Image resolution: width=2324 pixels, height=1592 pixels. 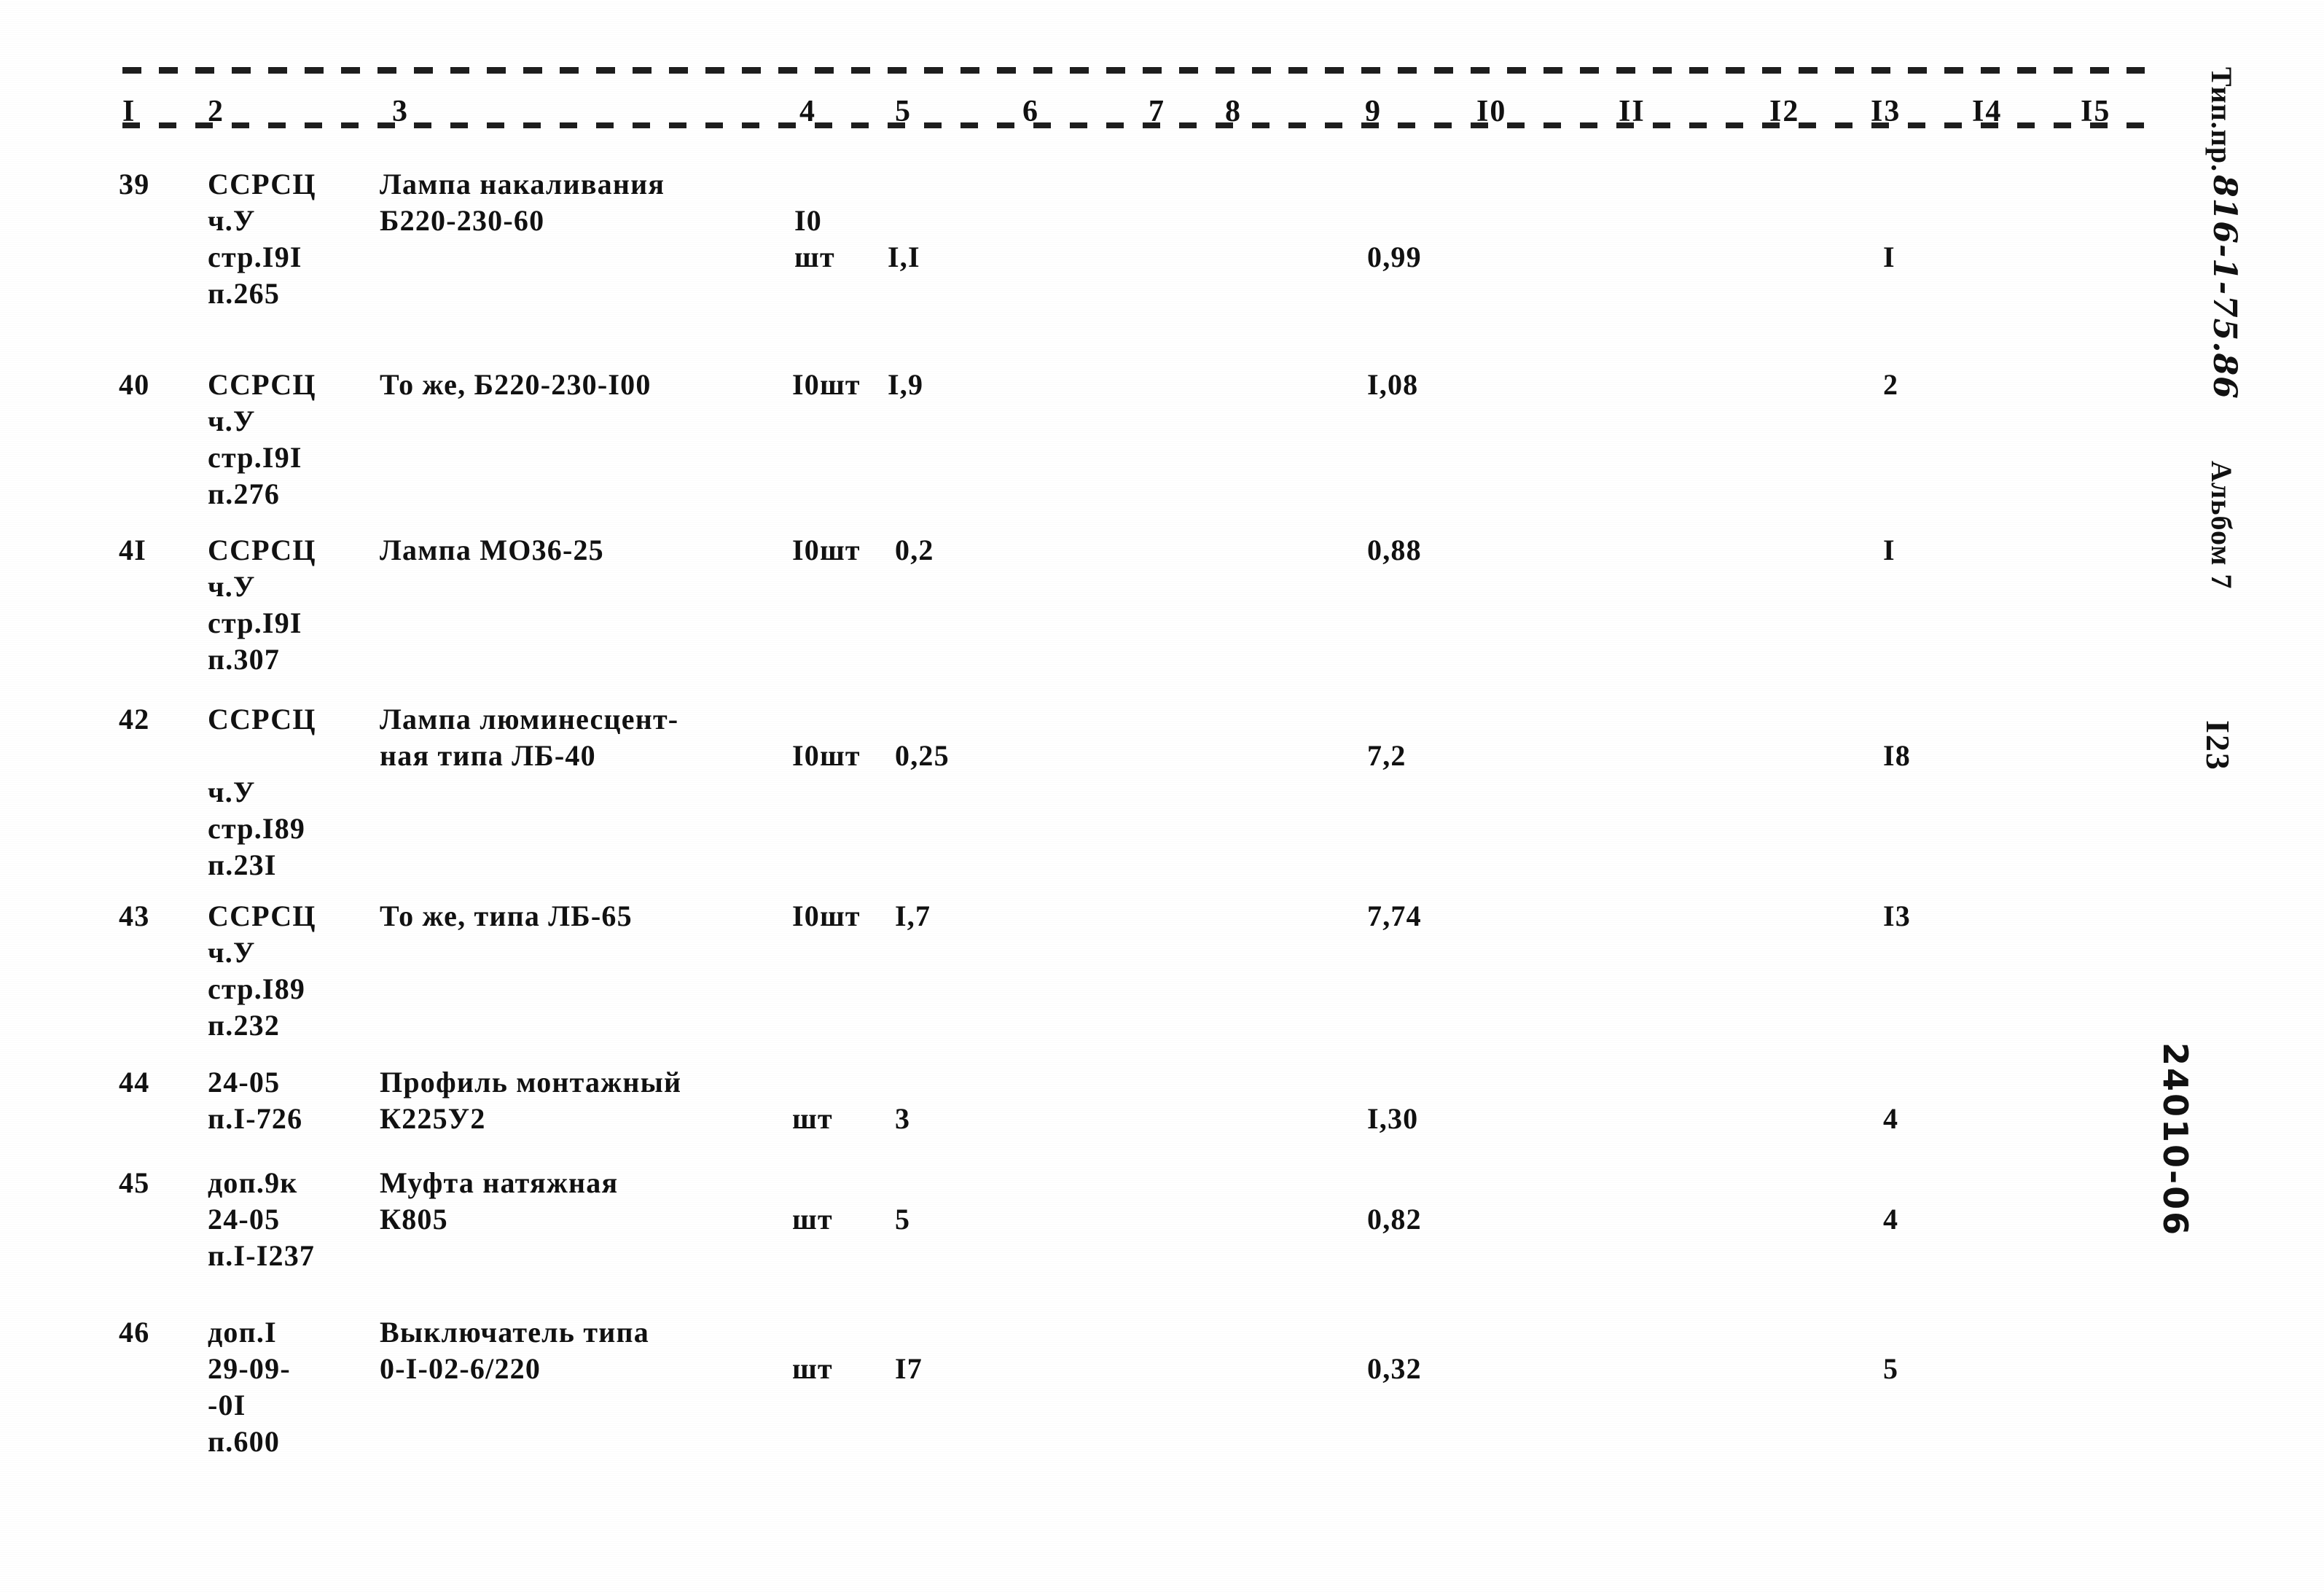 I want to click on table-row-name: Муфта натяжная К805, so click(x=499, y=1201).